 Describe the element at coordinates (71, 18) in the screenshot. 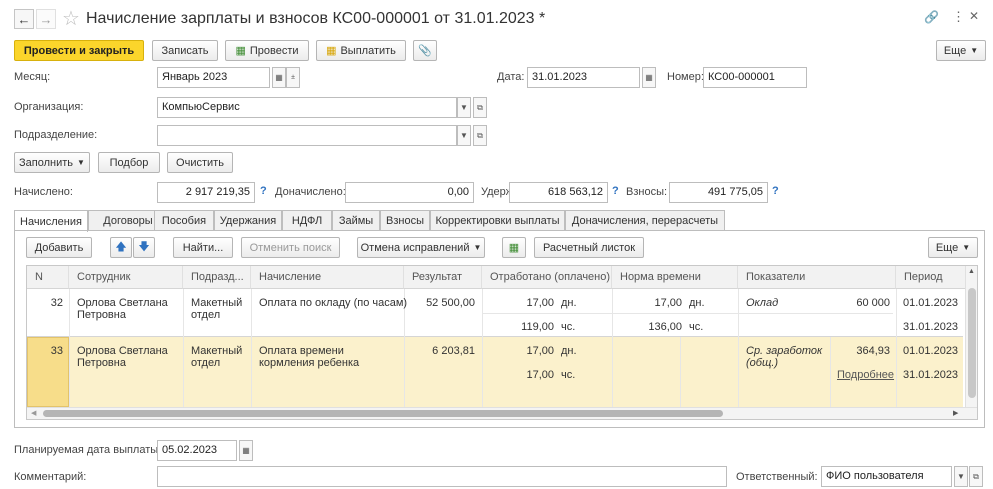

I see `star-icon: ☆` at that location.